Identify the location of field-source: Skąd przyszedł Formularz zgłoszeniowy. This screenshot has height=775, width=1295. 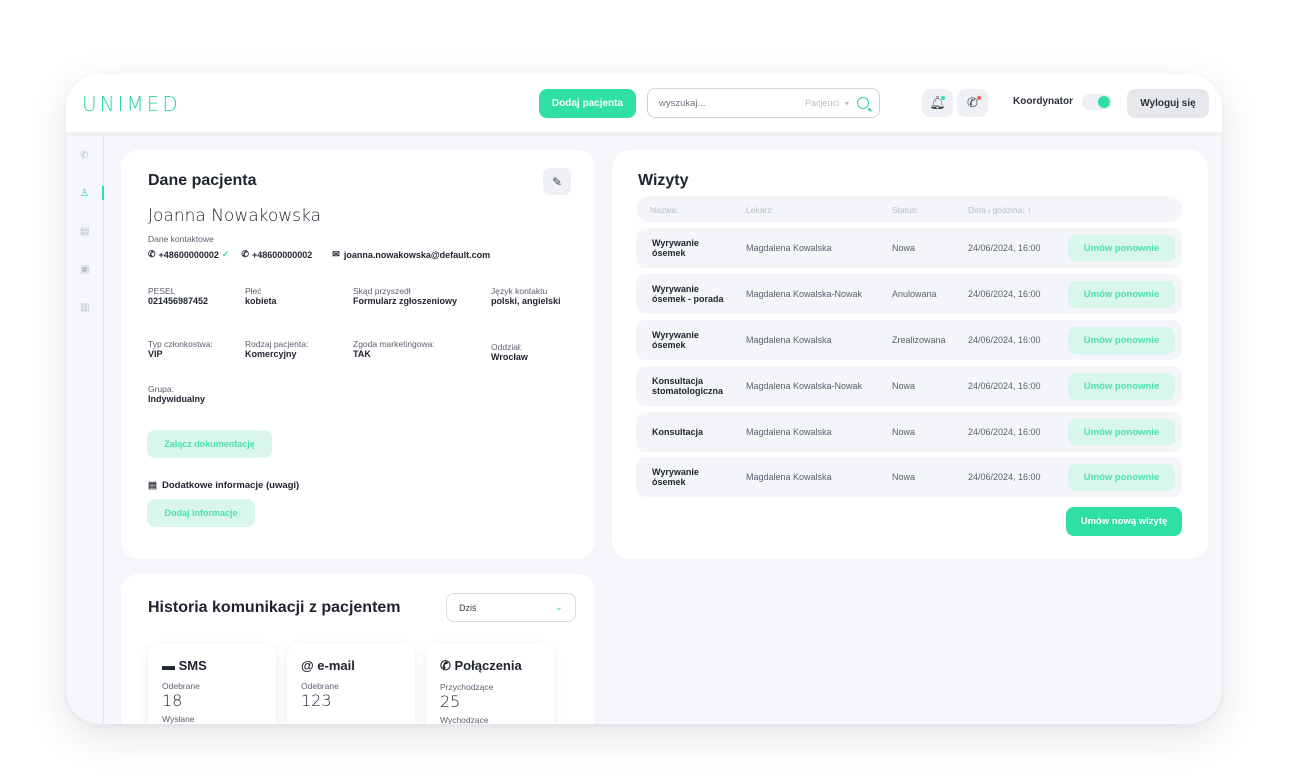
(405, 296).